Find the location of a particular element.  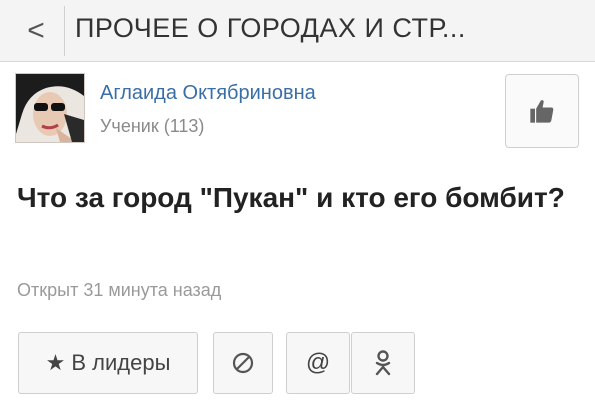

mail-share-button: @ is located at coordinates (318, 363).